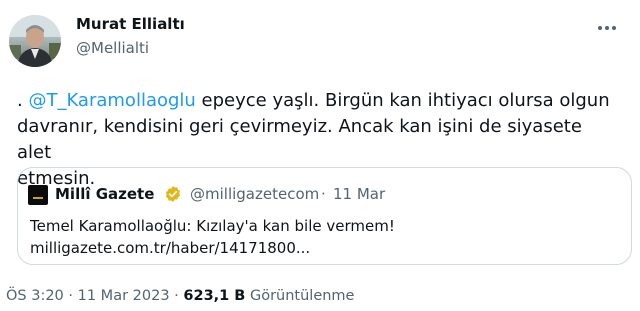  Describe the element at coordinates (35, 296) in the screenshot. I see `tweet-time: ÖS 3:20` at that location.